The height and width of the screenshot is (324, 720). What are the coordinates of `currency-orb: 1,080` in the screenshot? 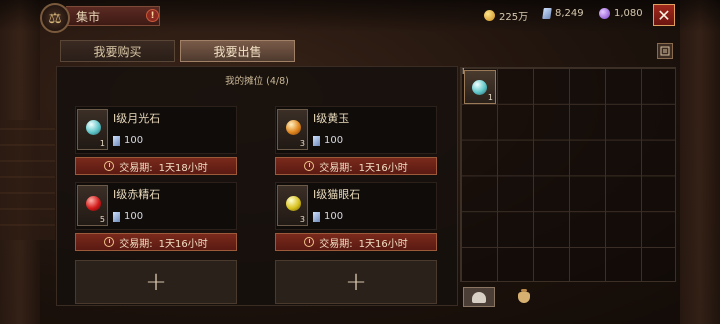 It's located at (621, 13).